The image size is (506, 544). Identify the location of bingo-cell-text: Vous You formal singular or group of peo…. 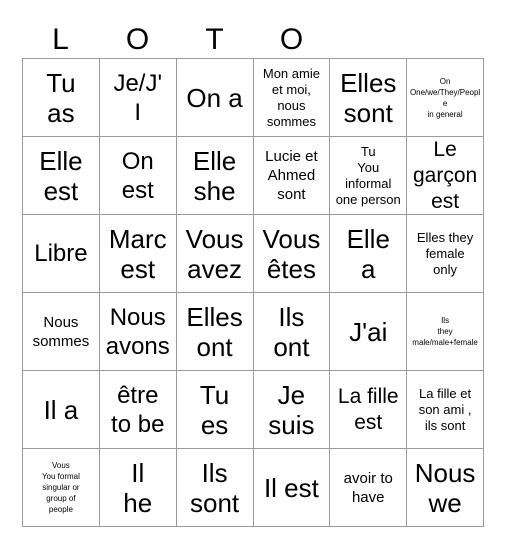
(60, 487).